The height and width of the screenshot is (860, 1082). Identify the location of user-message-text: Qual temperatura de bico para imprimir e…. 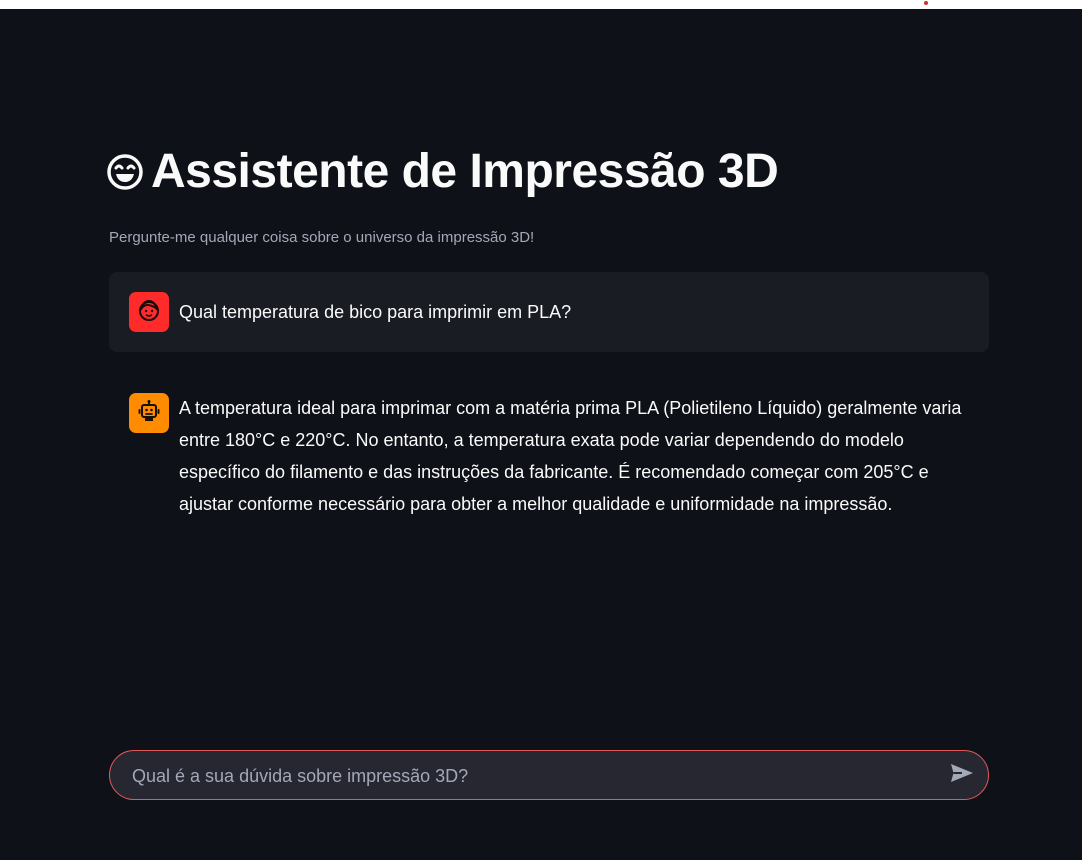
(375, 312).